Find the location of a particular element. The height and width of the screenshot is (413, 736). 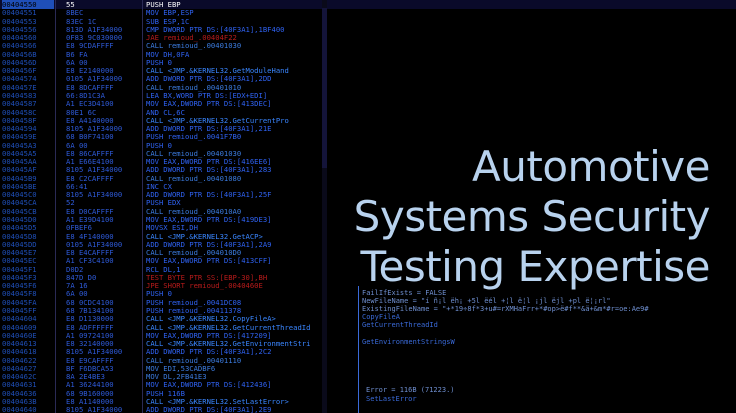

comment-bracket-line is located at coordinates (358, 349).